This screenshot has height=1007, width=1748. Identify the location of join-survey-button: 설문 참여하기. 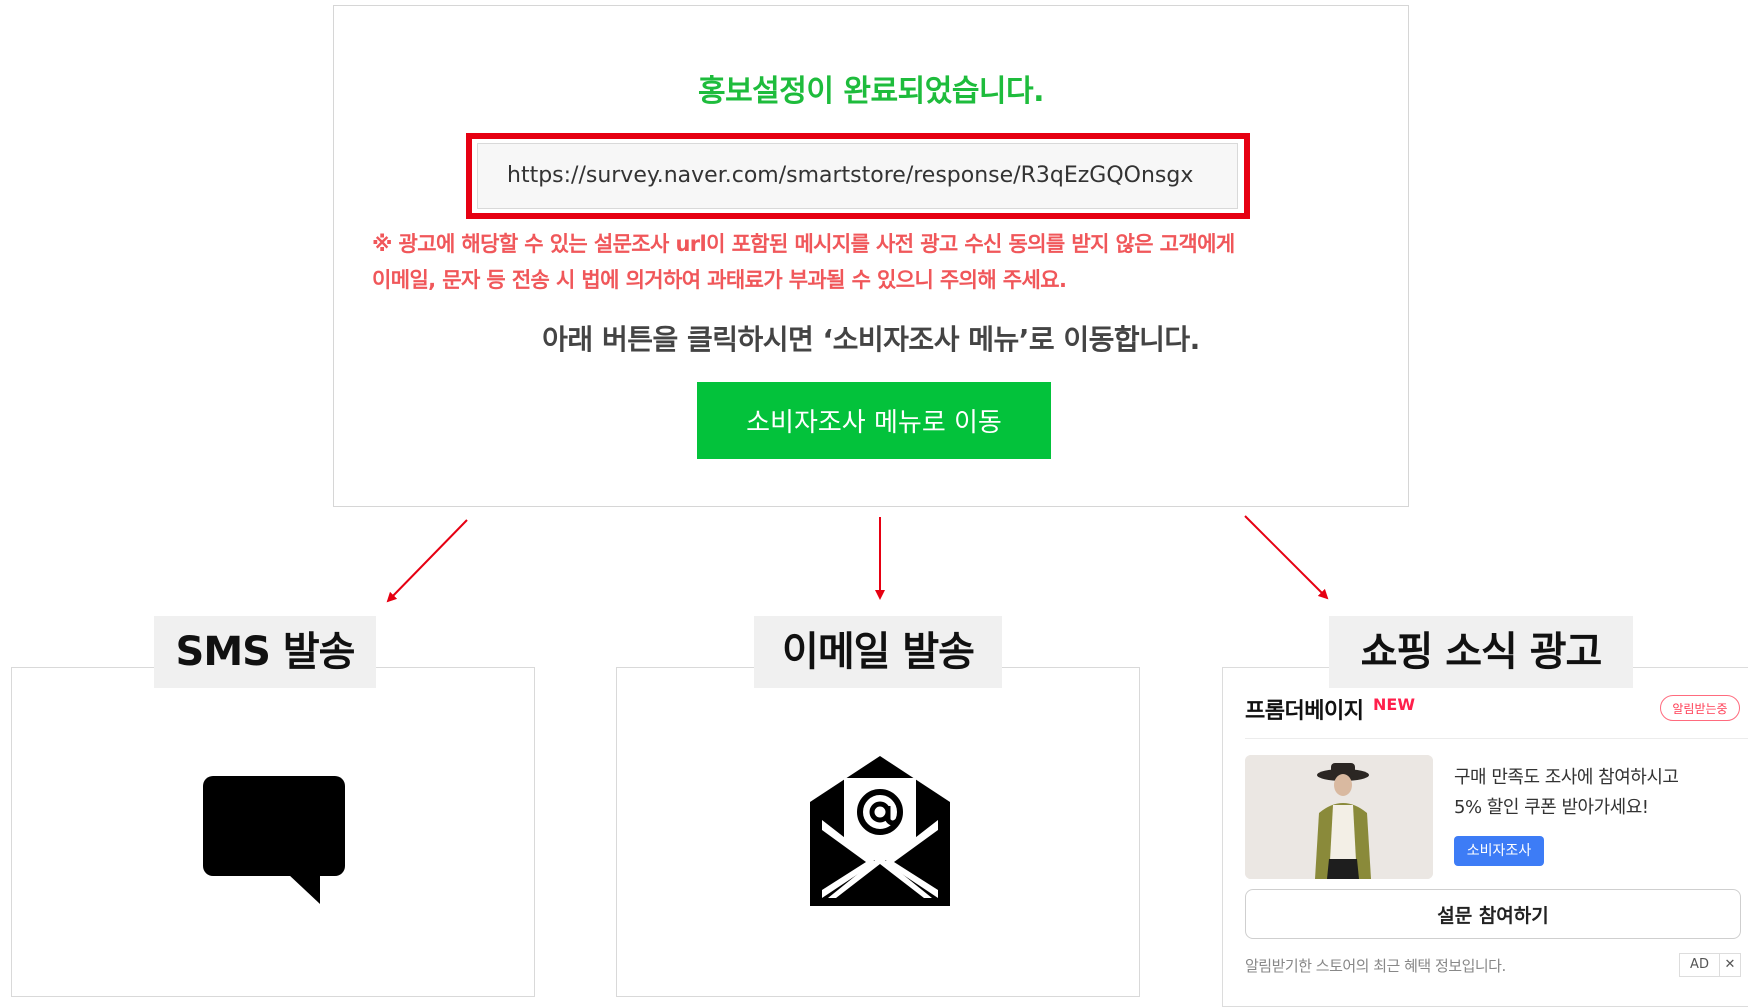
(1493, 914).